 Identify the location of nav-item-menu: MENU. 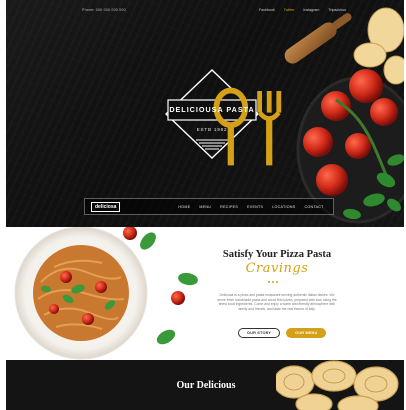
(205, 207).